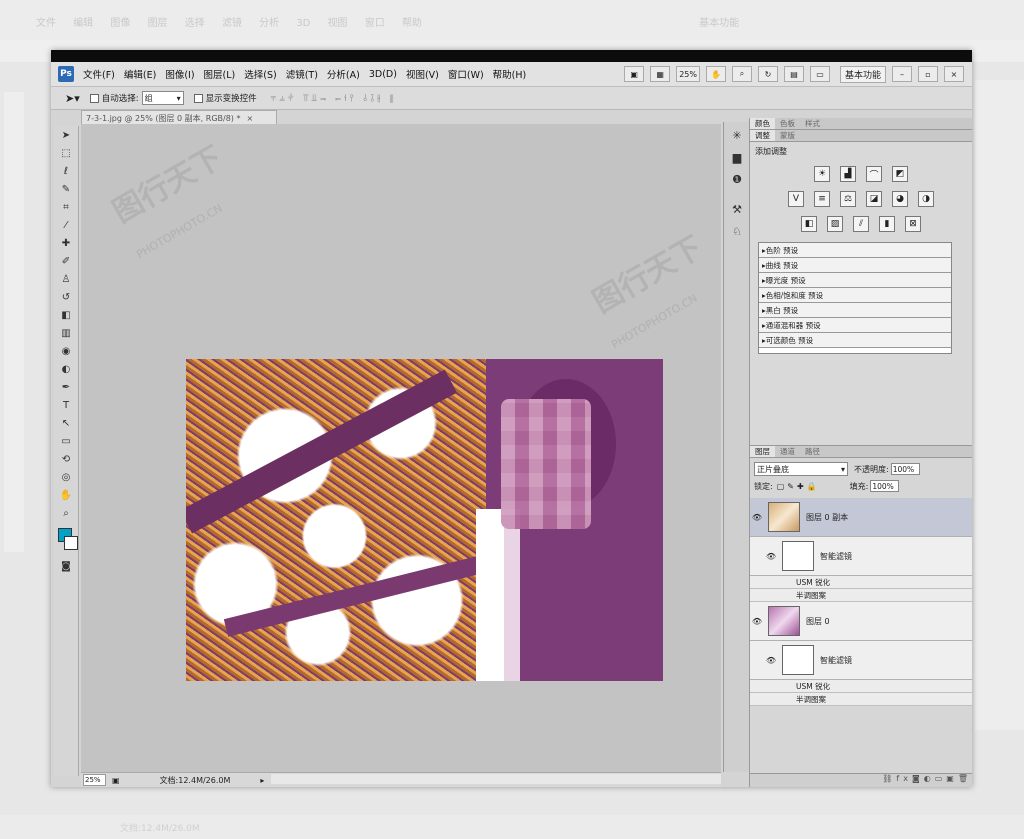 The width and height of the screenshot is (1024, 839). Describe the element at coordinates (861, 224) in the screenshot. I see `threshold-icon: ⫽` at that location.